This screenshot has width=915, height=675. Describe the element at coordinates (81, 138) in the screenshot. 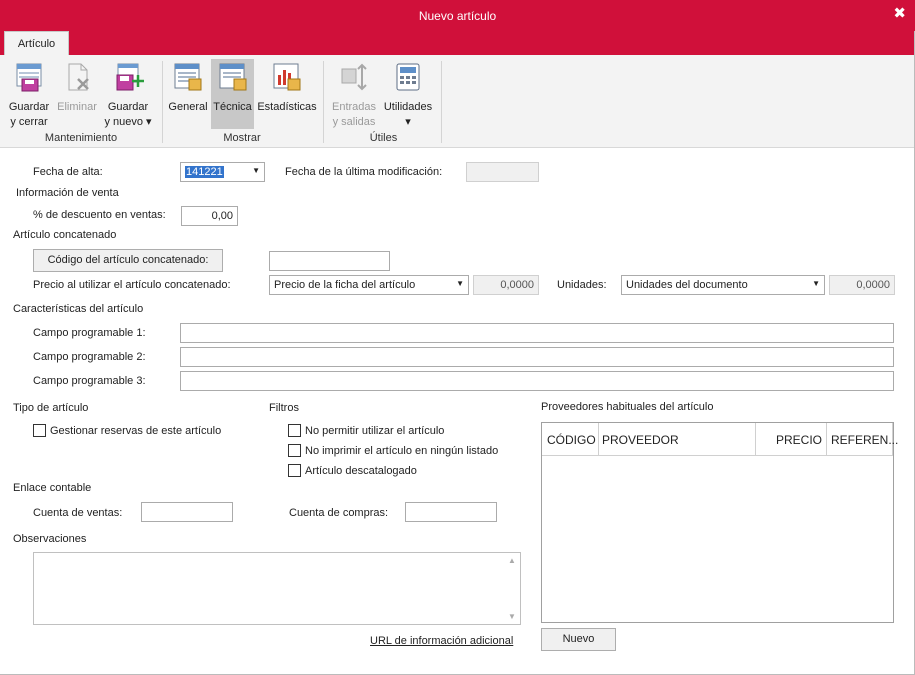

I see `group-mantenimiento: Mantenimiento` at that location.